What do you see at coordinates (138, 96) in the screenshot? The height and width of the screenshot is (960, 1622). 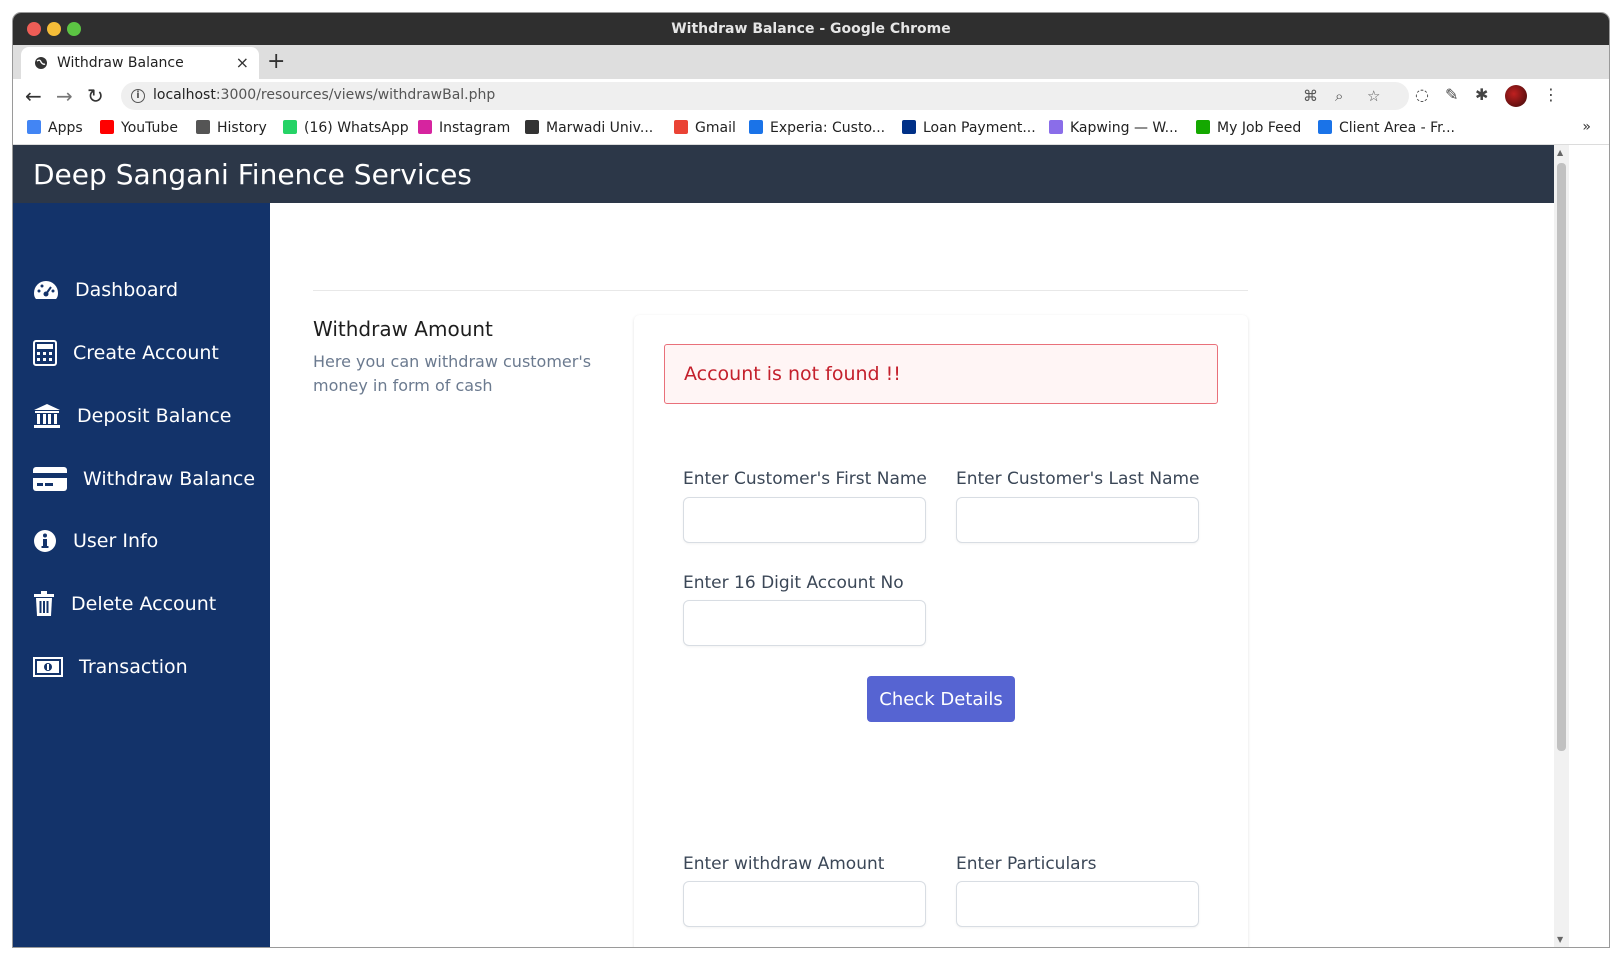 I see `site-info-icon: i` at bounding box center [138, 96].